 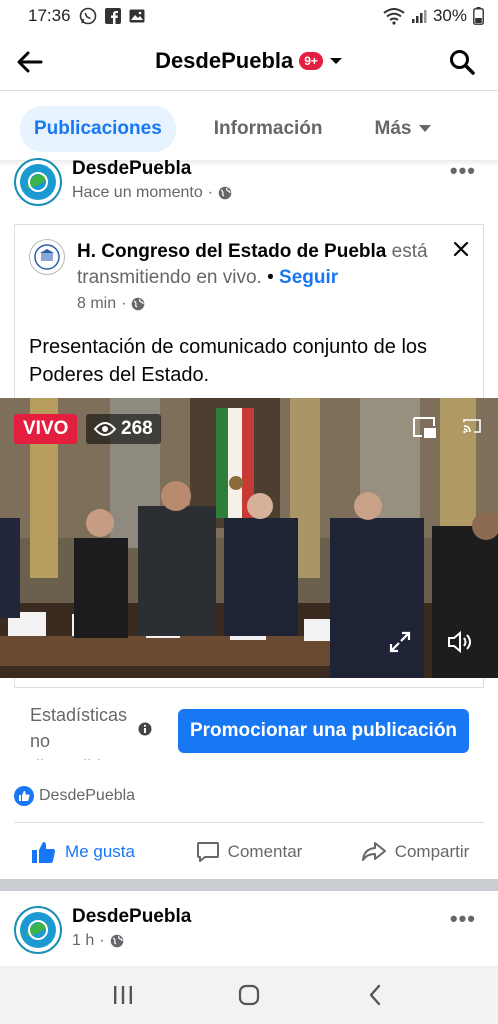 I want to click on chevron-left-icon, so click(x=375, y=995).